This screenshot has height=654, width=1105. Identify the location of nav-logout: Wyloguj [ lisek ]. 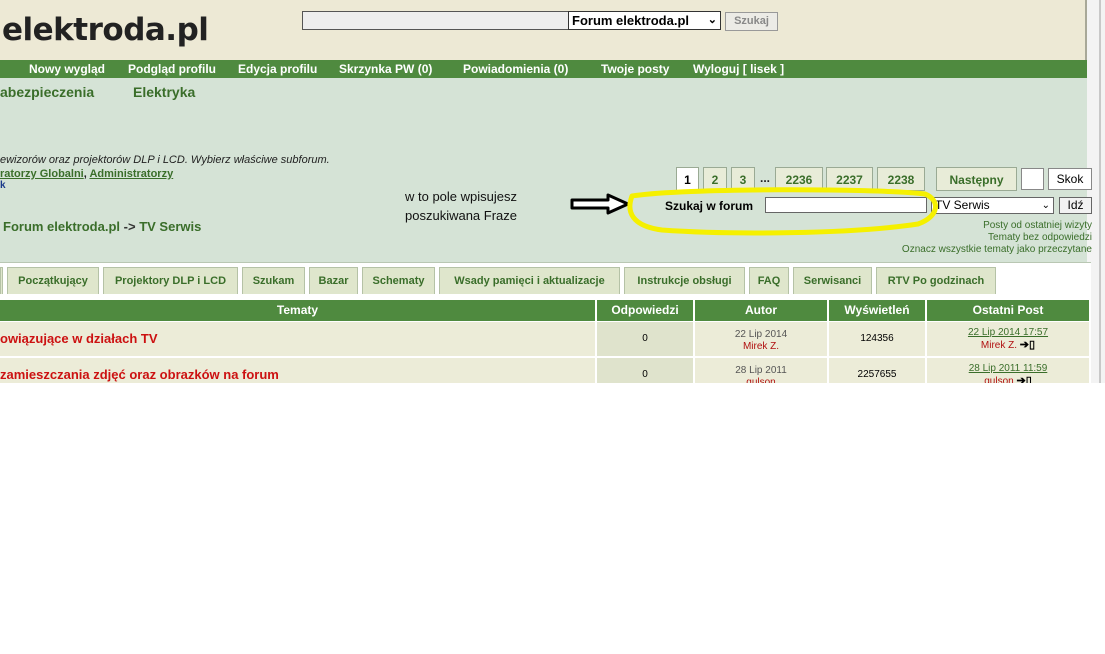
(738, 69).